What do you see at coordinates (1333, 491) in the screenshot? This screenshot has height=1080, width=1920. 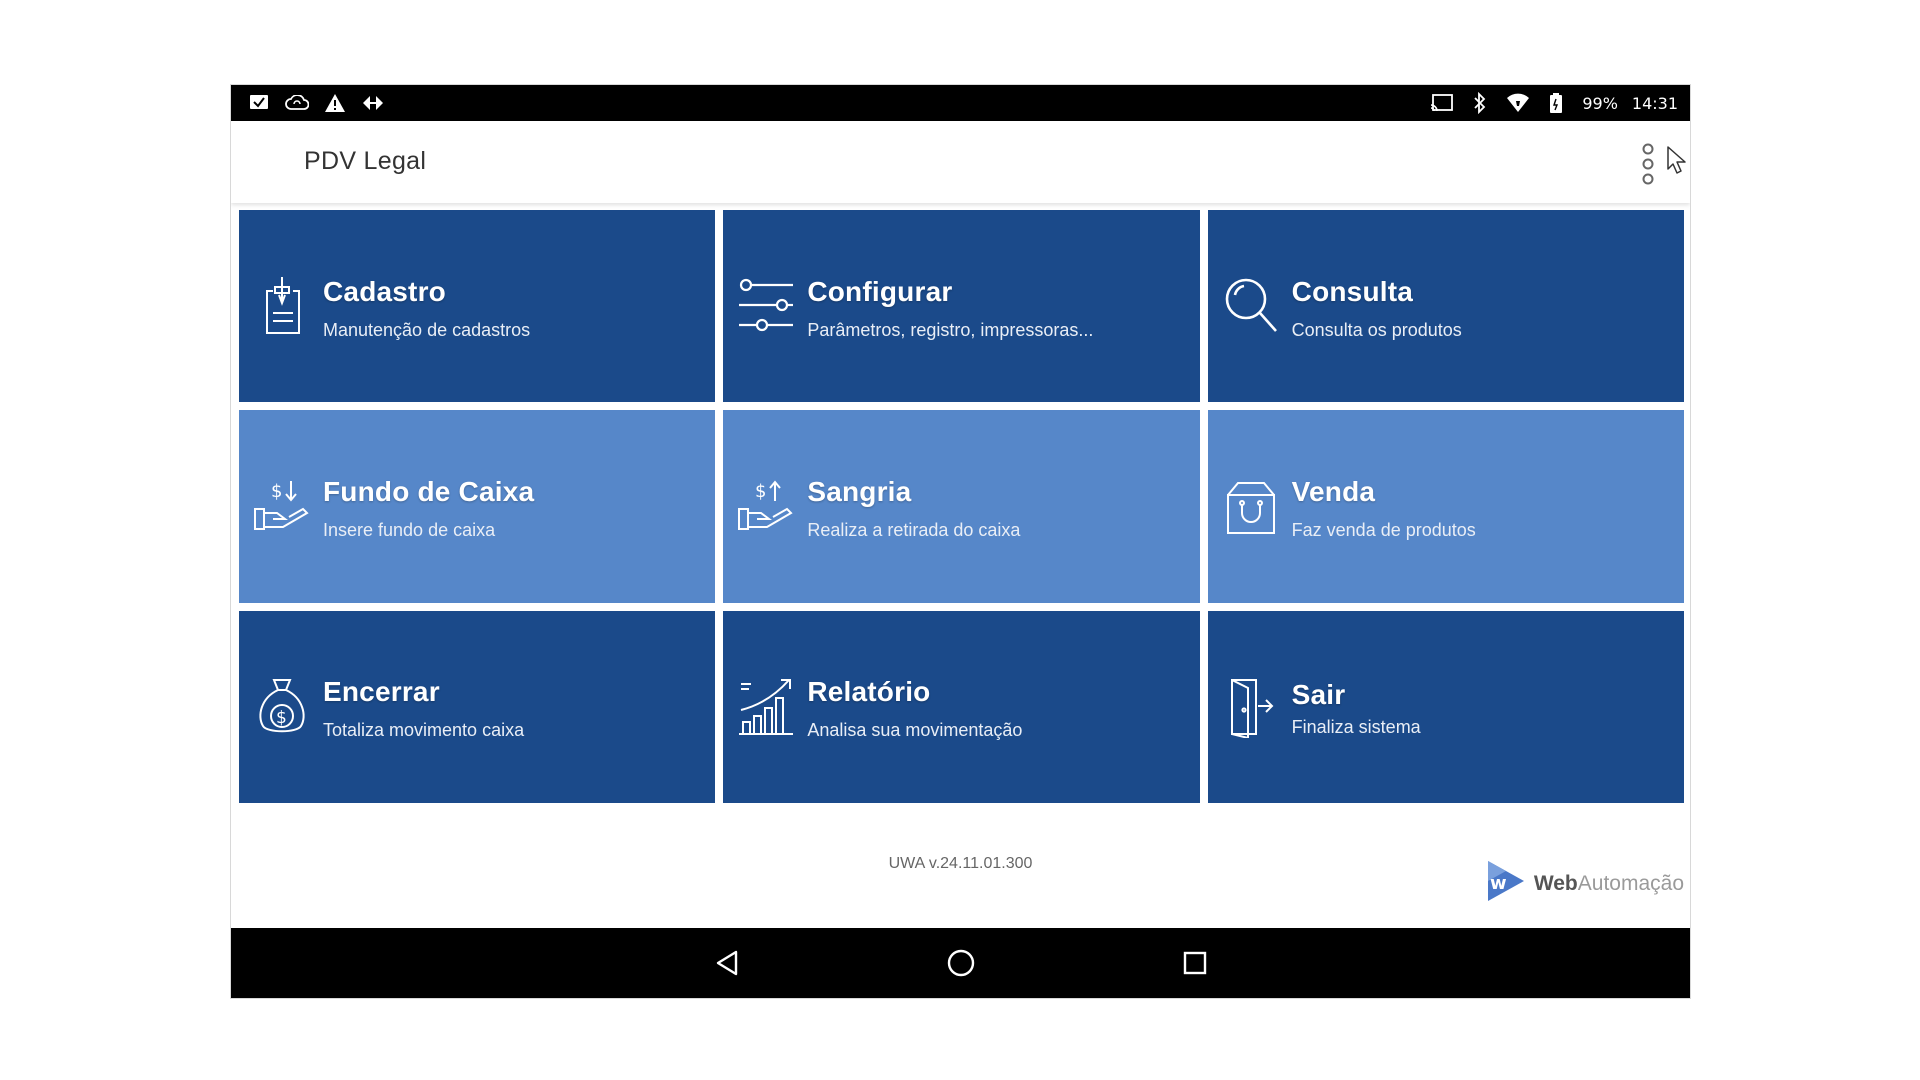 I see `tile-title: Venda` at bounding box center [1333, 491].